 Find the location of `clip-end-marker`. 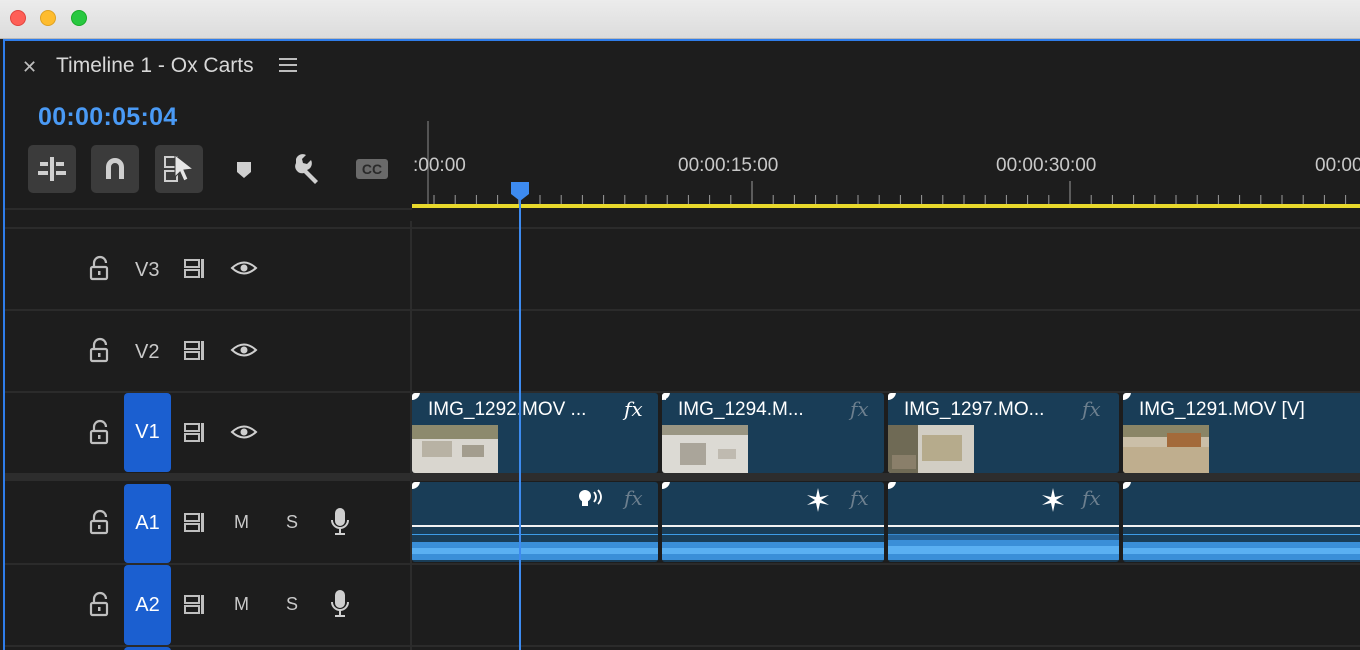

clip-end-marker is located at coordinates (664, 396).